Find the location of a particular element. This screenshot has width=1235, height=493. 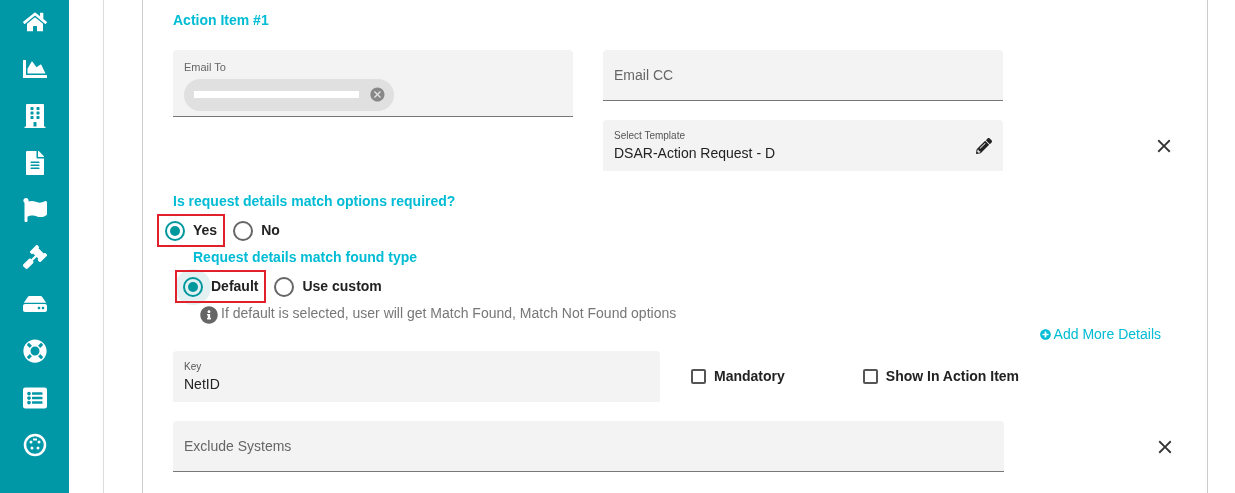

checkbox-option: Show In Action Item is located at coordinates (941, 376).